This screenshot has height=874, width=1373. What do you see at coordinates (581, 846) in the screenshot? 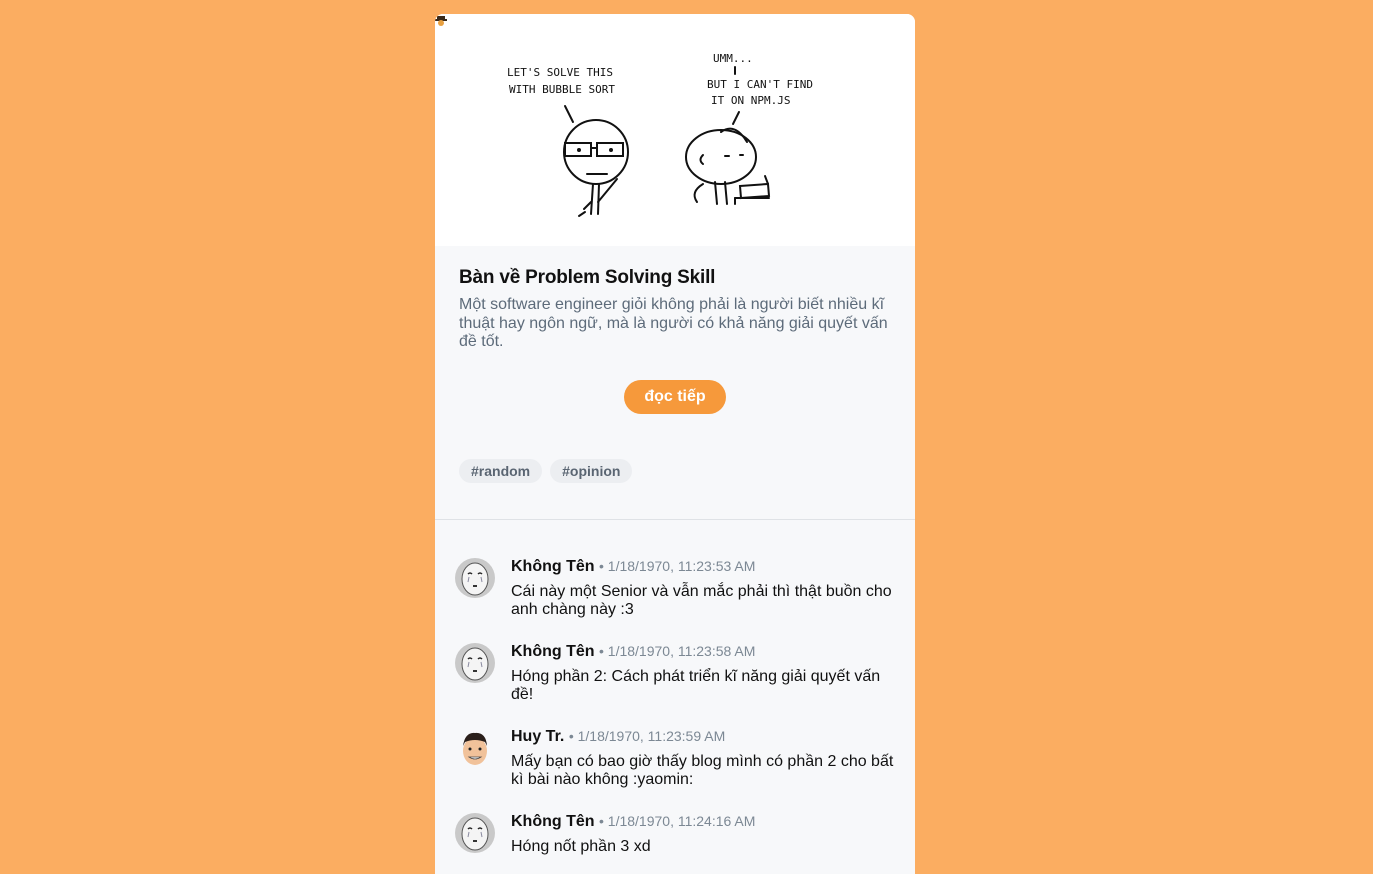
I see `comment-text: Hóng nốt phần 3 xd` at bounding box center [581, 846].